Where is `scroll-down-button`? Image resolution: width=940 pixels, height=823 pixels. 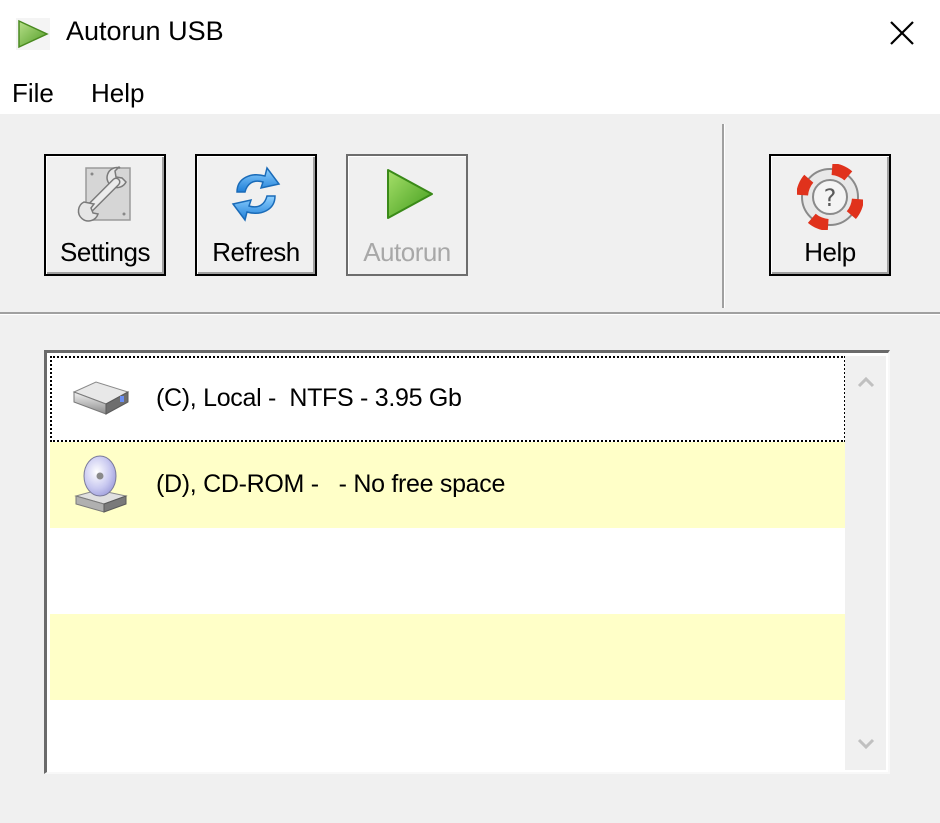
scroll-down-button is located at coordinates (865, 744).